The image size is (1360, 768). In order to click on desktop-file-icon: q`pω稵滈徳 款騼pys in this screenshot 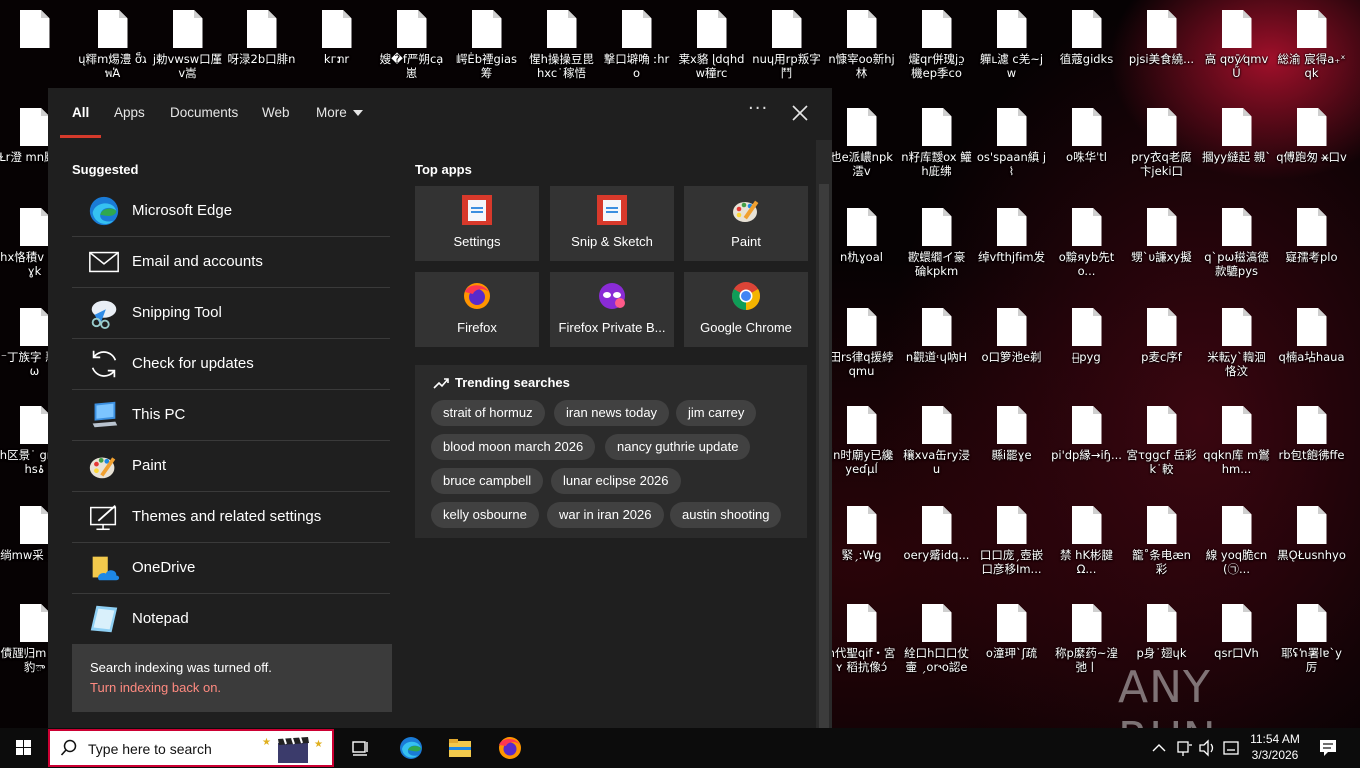, I will do `click(1236, 246)`.